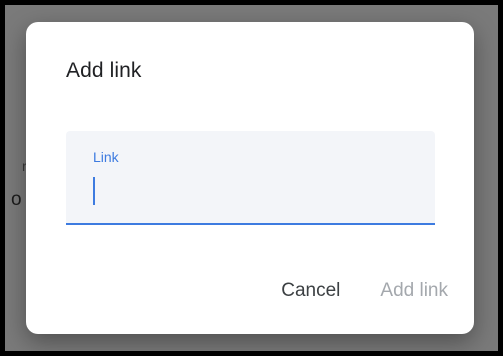 This screenshot has height=356, width=503. I want to click on cancel-button: Cancel, so click(310, 291).